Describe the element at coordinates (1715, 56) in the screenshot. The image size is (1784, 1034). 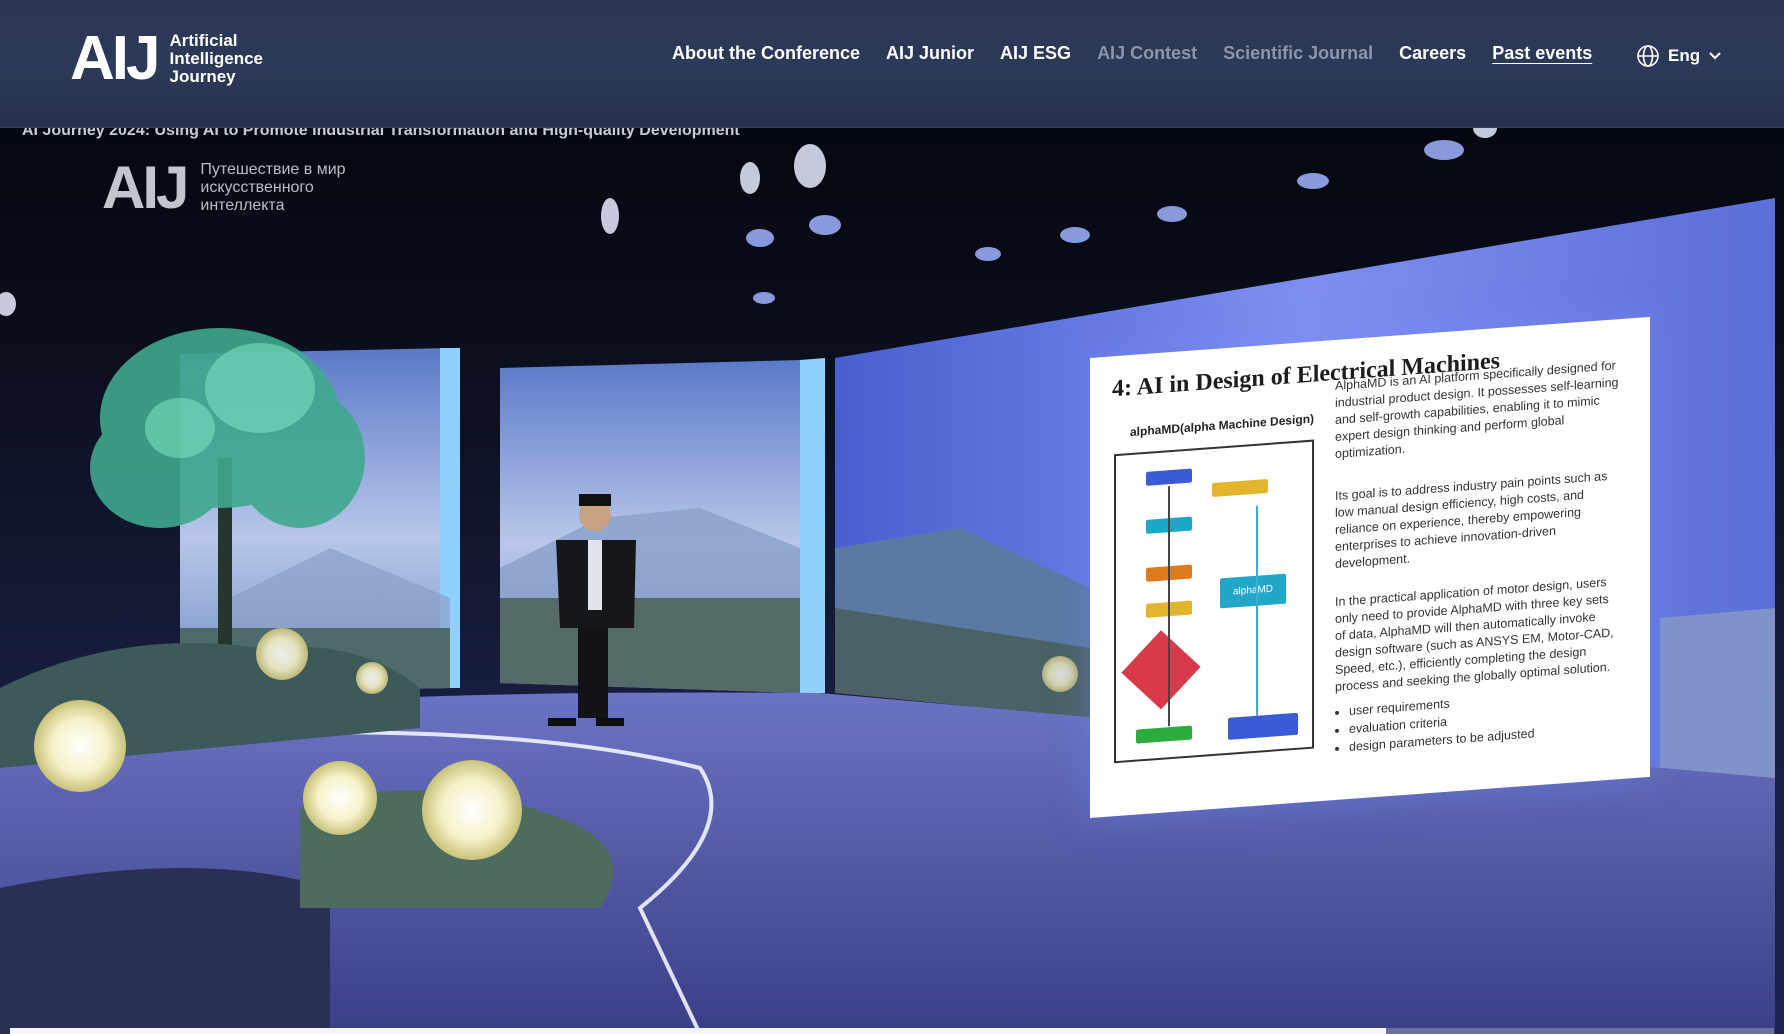
I see `chevron-down-icon` at that location.